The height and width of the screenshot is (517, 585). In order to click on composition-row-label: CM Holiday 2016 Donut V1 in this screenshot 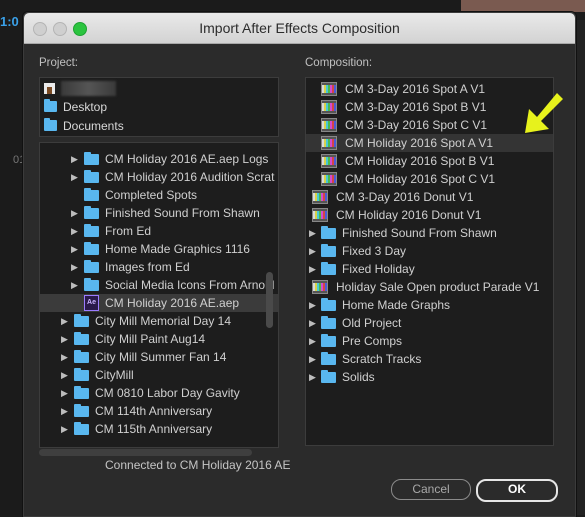, I will do `click(409, 215)`.